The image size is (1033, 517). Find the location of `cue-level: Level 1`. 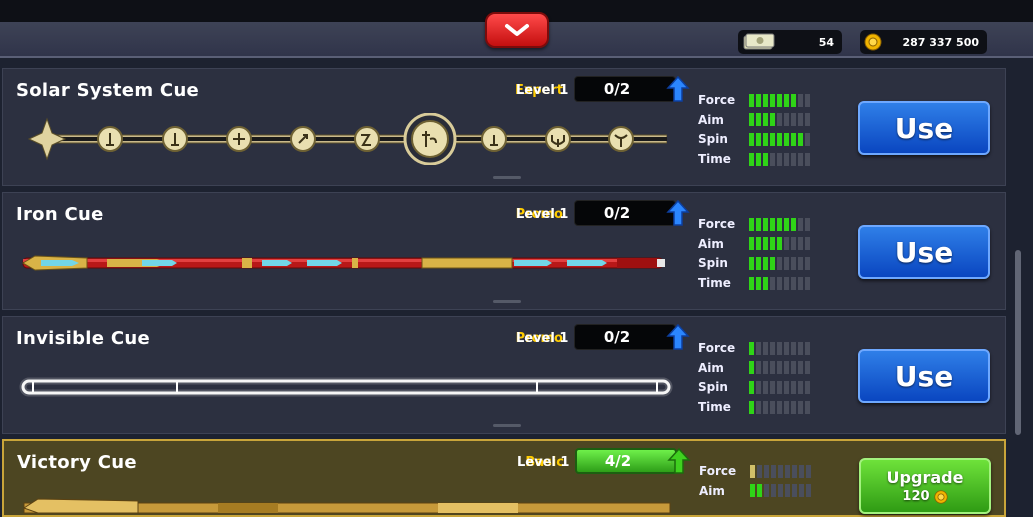

cue-level: Level 1 is located at coordinates (542, 90).